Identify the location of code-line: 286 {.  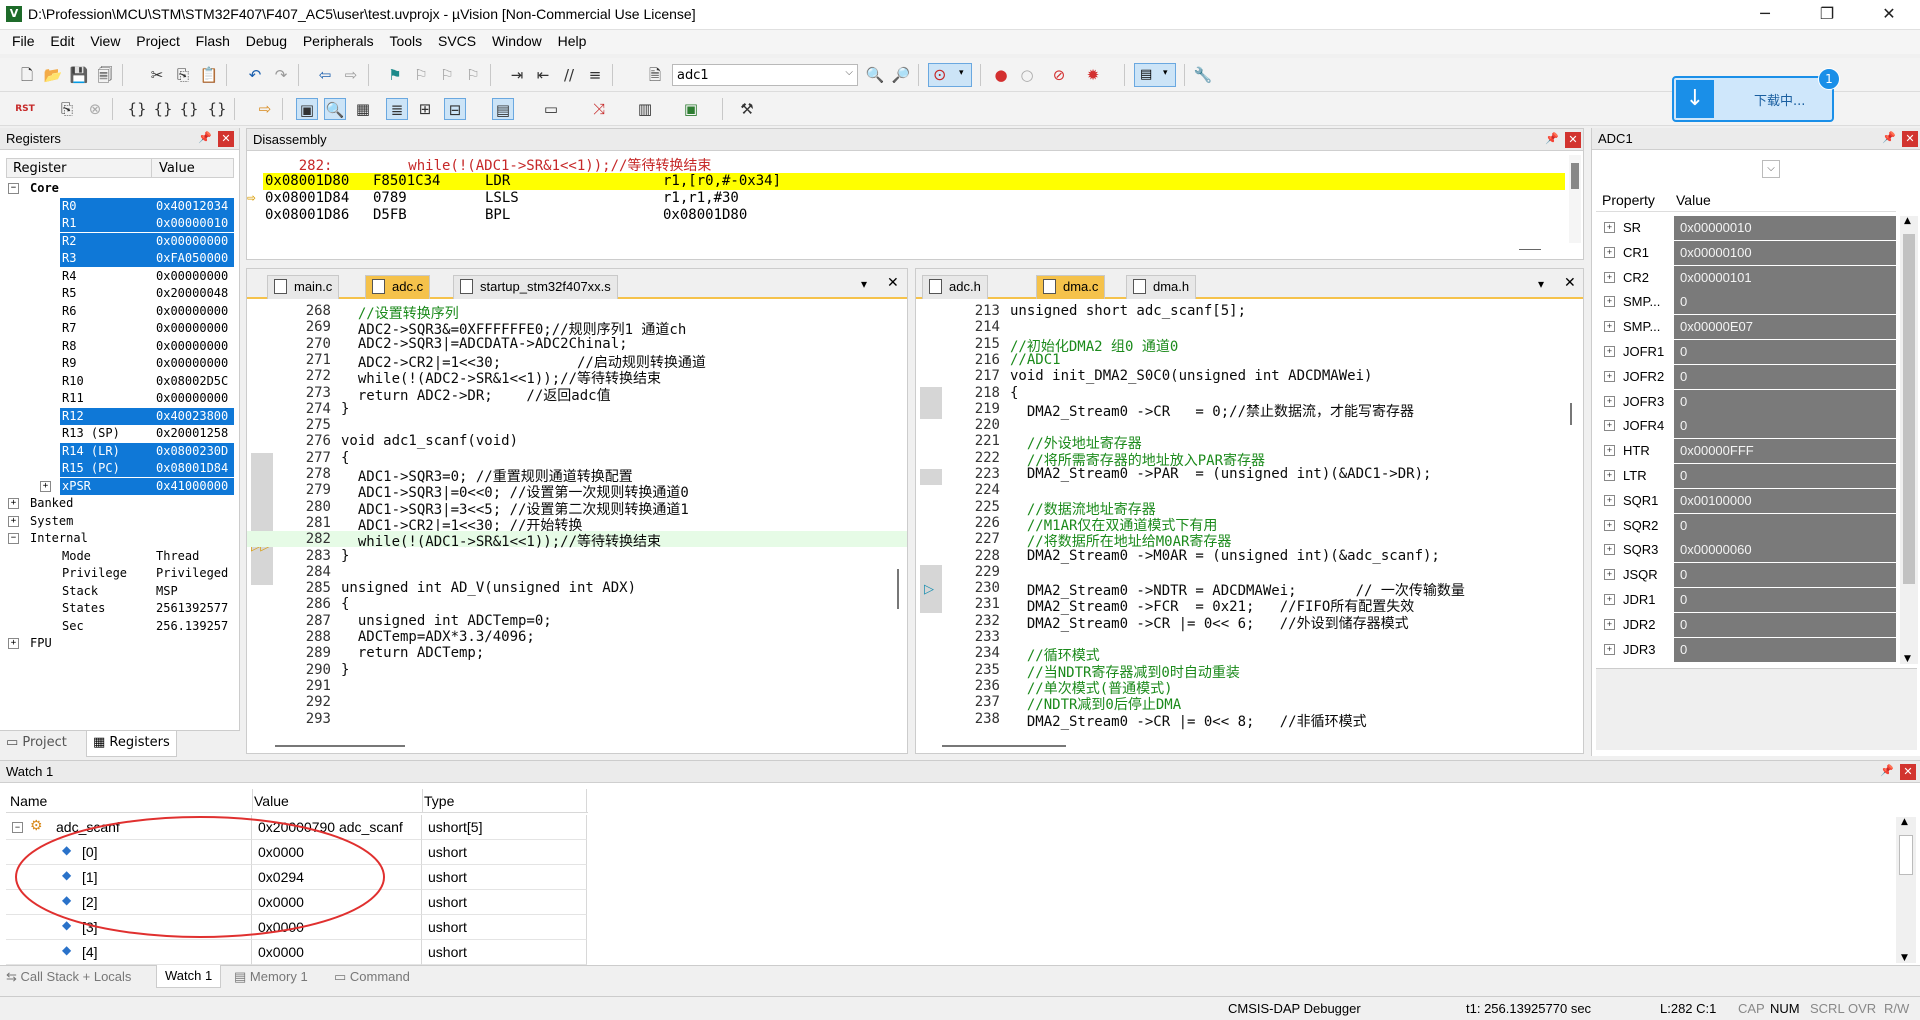
(577, 604).